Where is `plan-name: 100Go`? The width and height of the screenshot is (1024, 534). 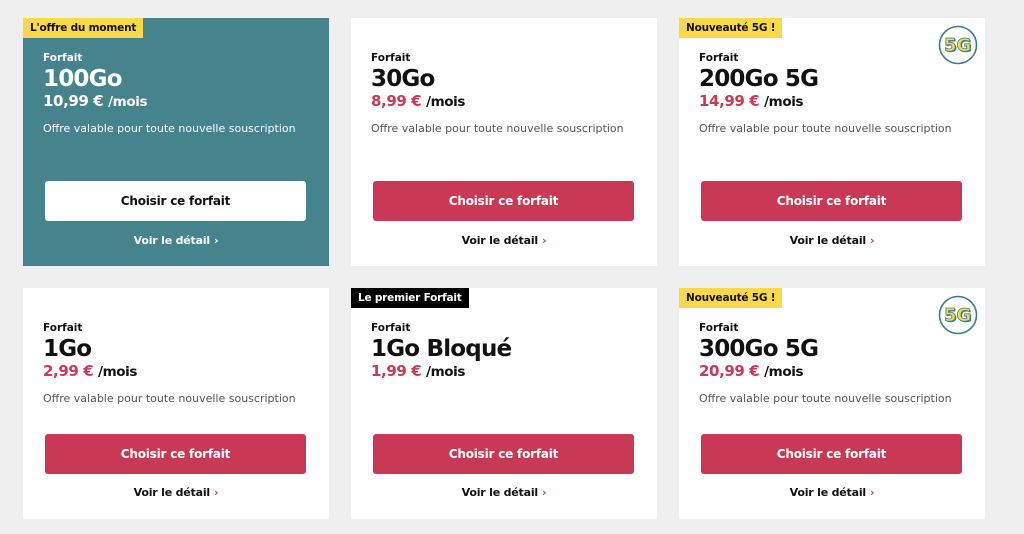 plan-name: 100Go is located at coordinates (83, 79).